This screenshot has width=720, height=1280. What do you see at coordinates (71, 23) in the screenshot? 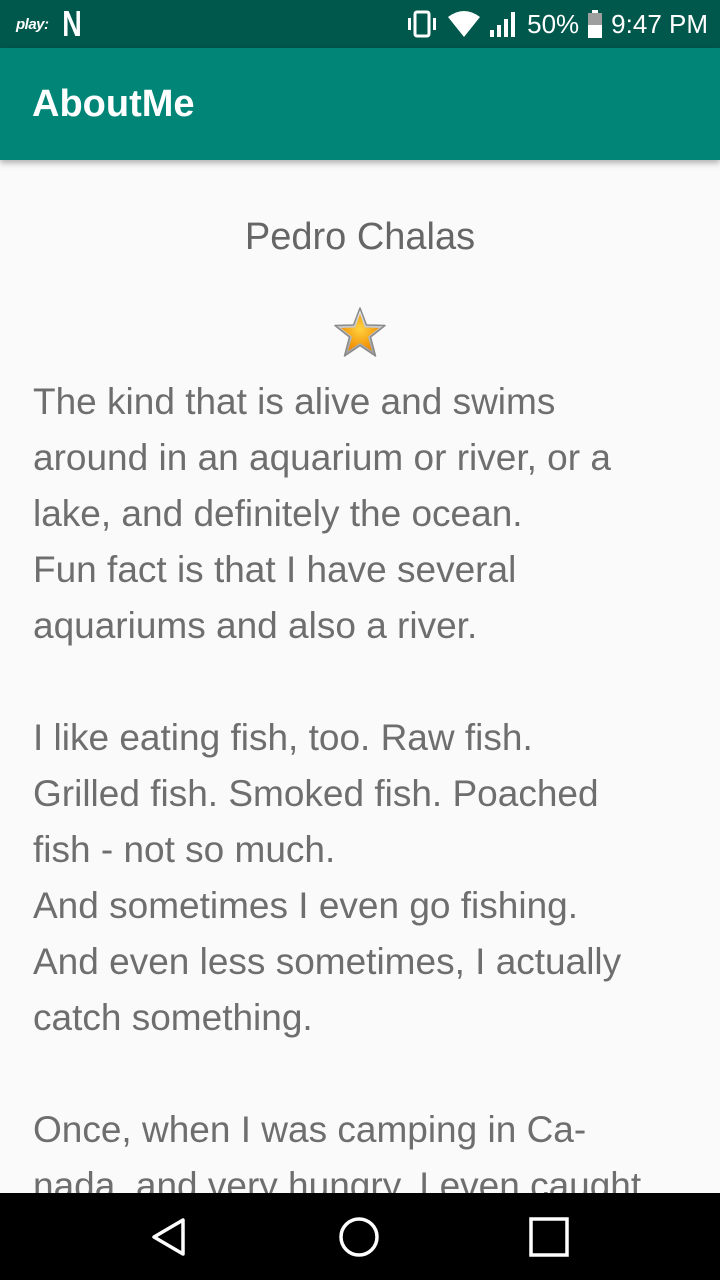
I see `netflix-notification-icon: N` at bounding box center [71, 23].